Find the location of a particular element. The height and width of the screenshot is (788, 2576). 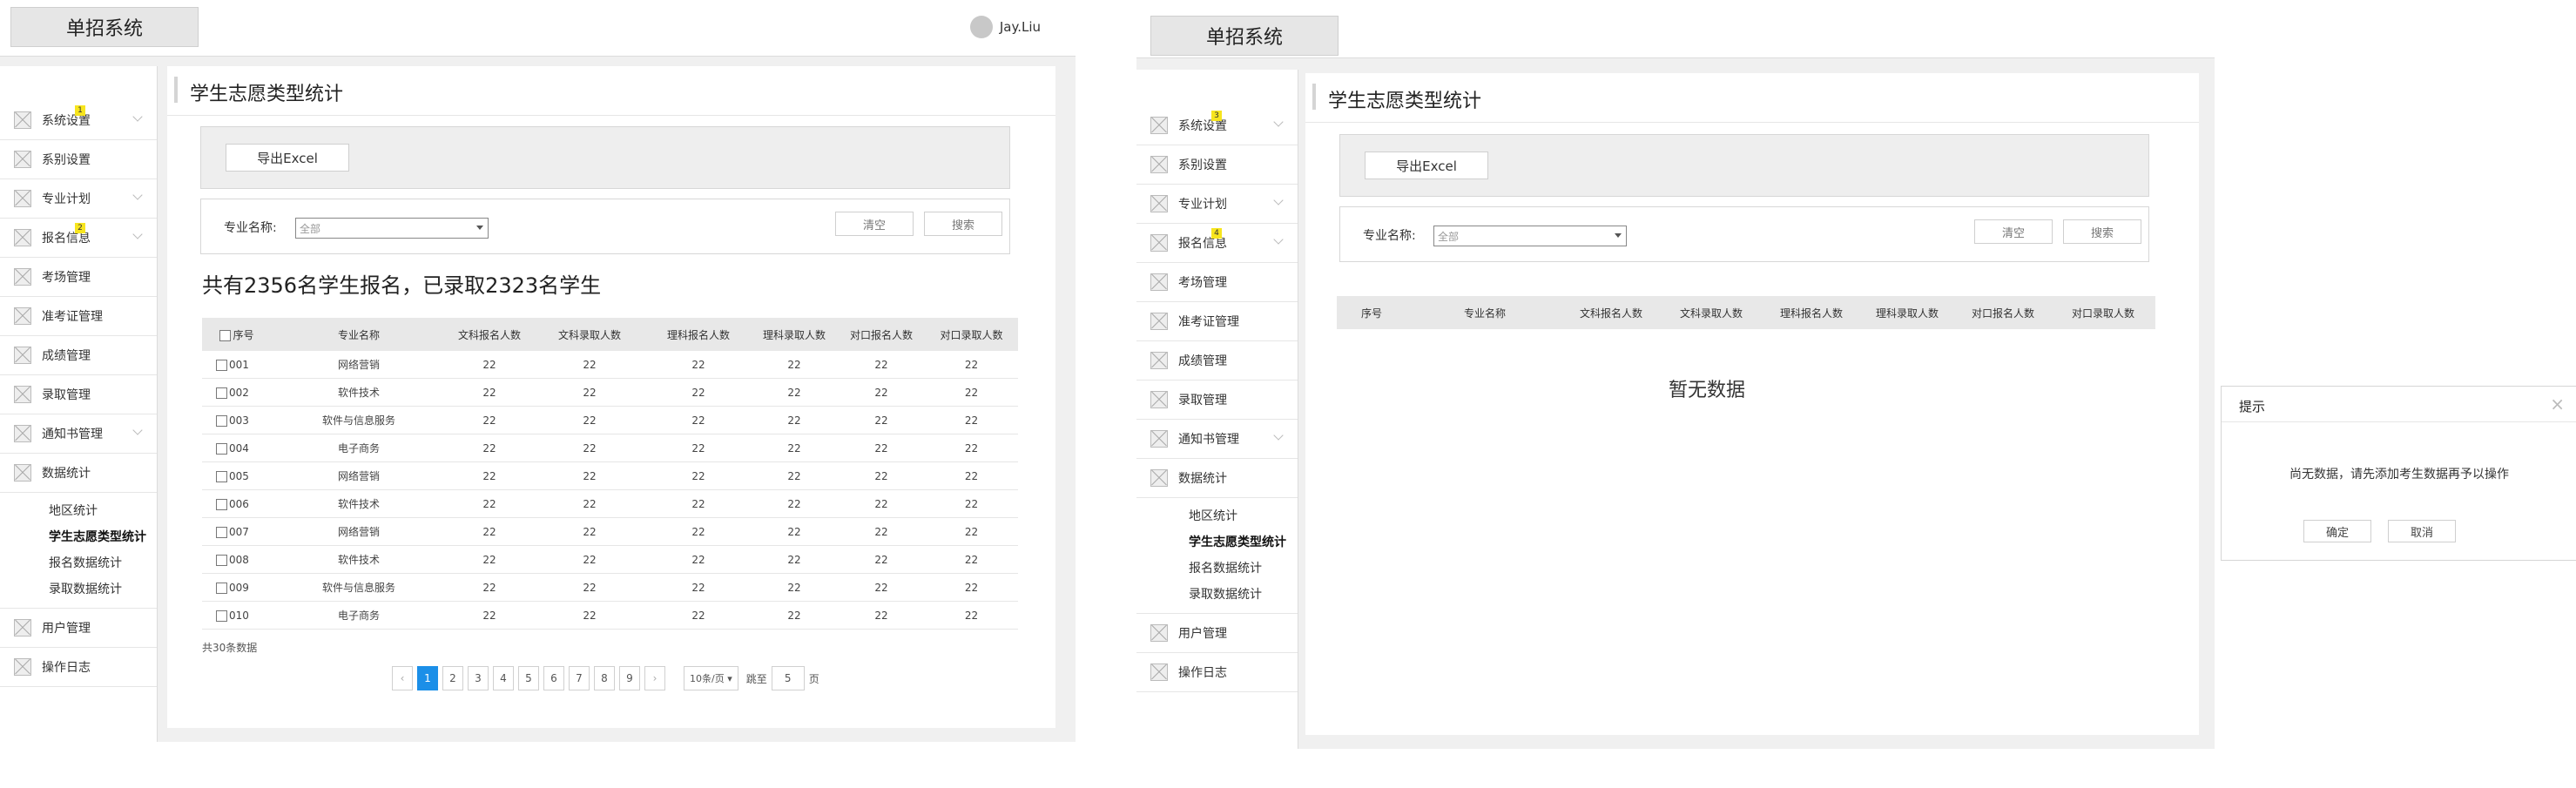

jump-input: 5 is located at coordinates (788, 678).